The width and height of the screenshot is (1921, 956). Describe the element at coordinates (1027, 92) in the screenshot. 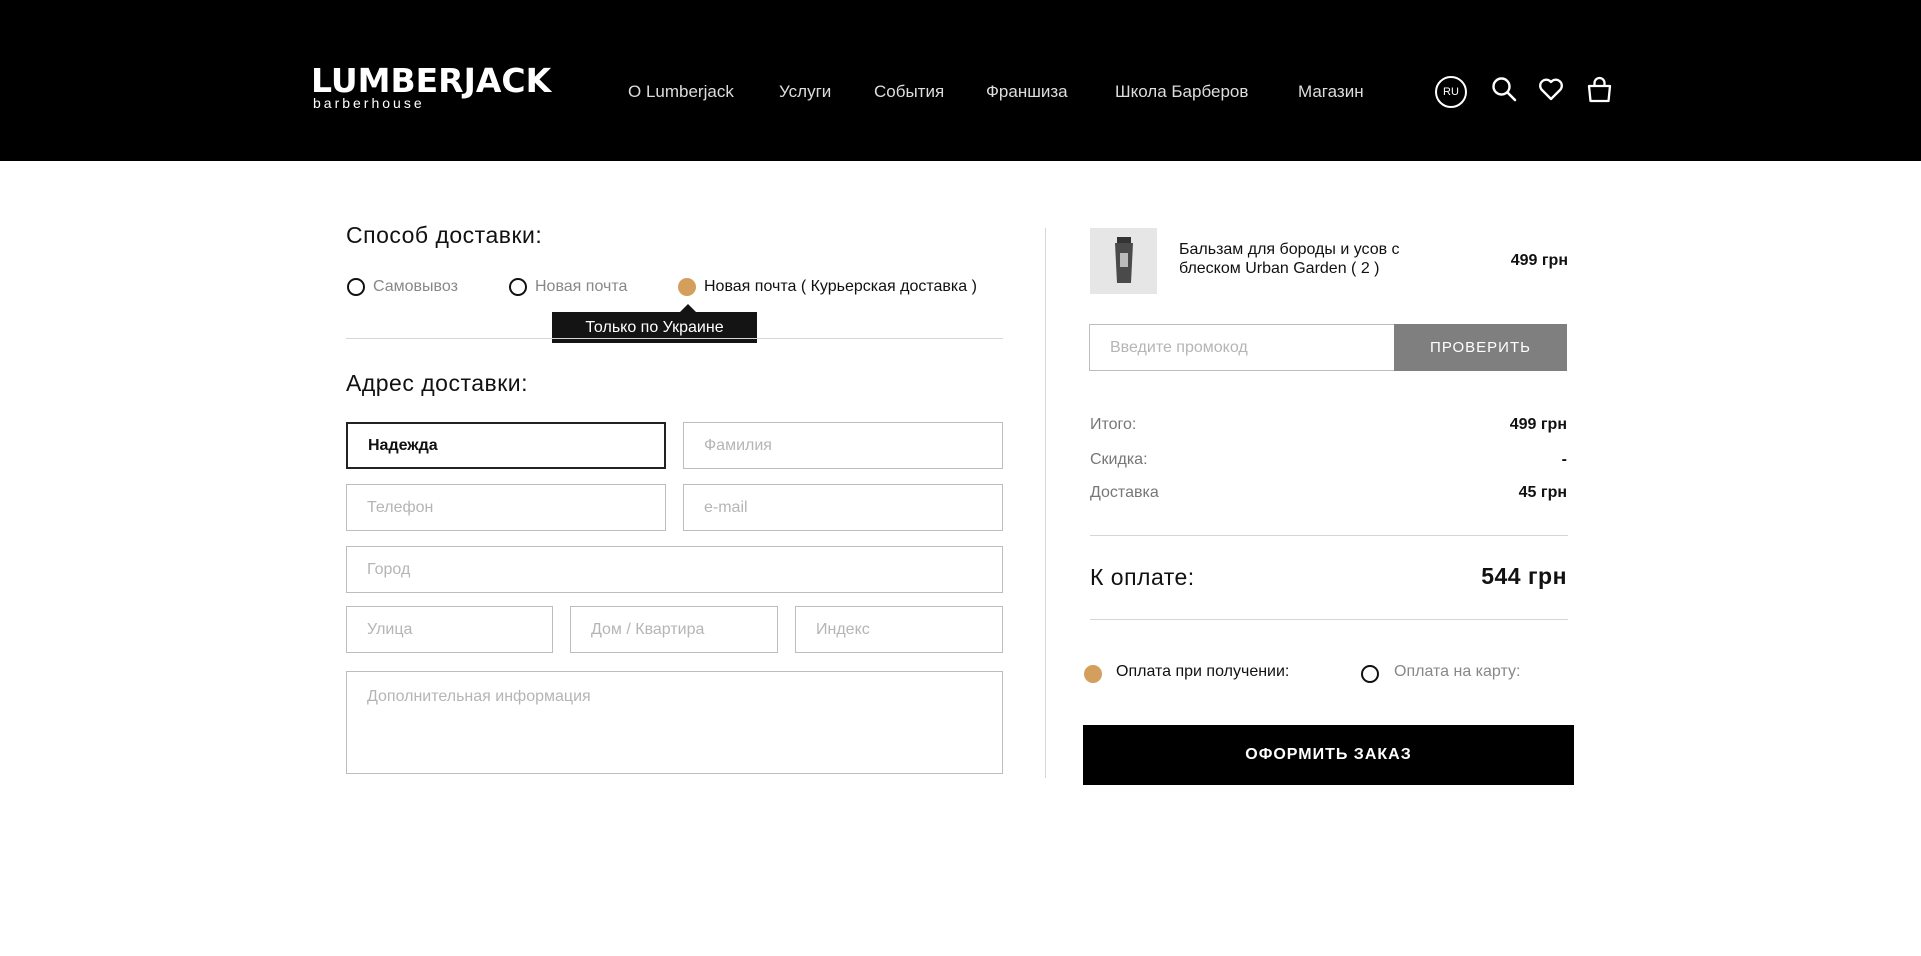

I see `nav-item-franchise: Франшиза` at that location.